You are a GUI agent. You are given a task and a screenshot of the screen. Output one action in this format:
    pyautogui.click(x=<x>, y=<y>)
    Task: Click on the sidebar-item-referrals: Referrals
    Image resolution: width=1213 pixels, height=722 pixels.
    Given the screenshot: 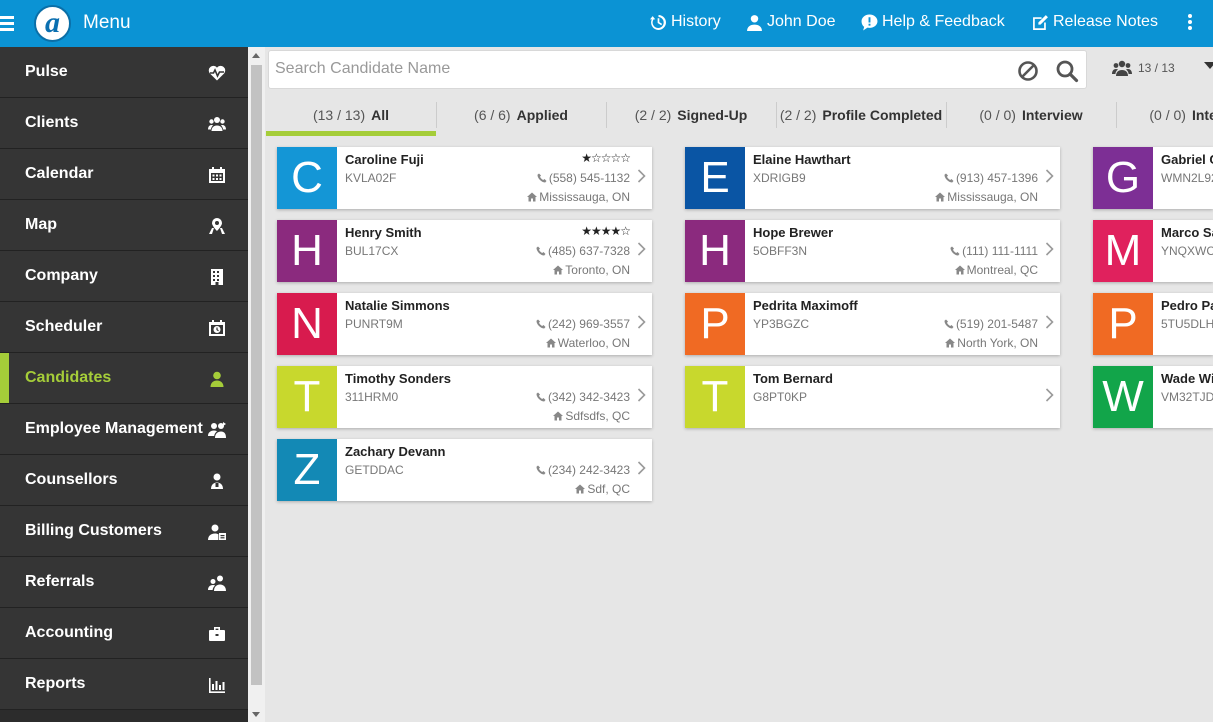 What is the action you would take?
    pyautogui.click(x=124, y=582)
    